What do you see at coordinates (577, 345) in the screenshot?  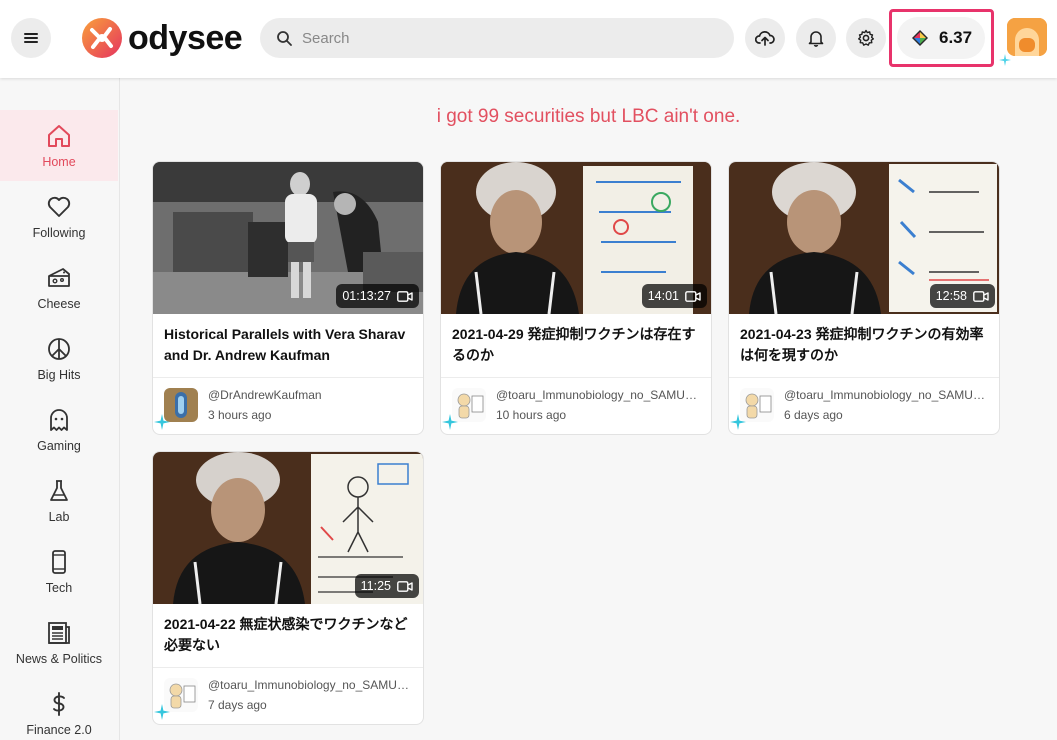 I see `video-title: 2021-04-29 発症抑制ワクチンは存在するのか` at bounding box center [577, 345].